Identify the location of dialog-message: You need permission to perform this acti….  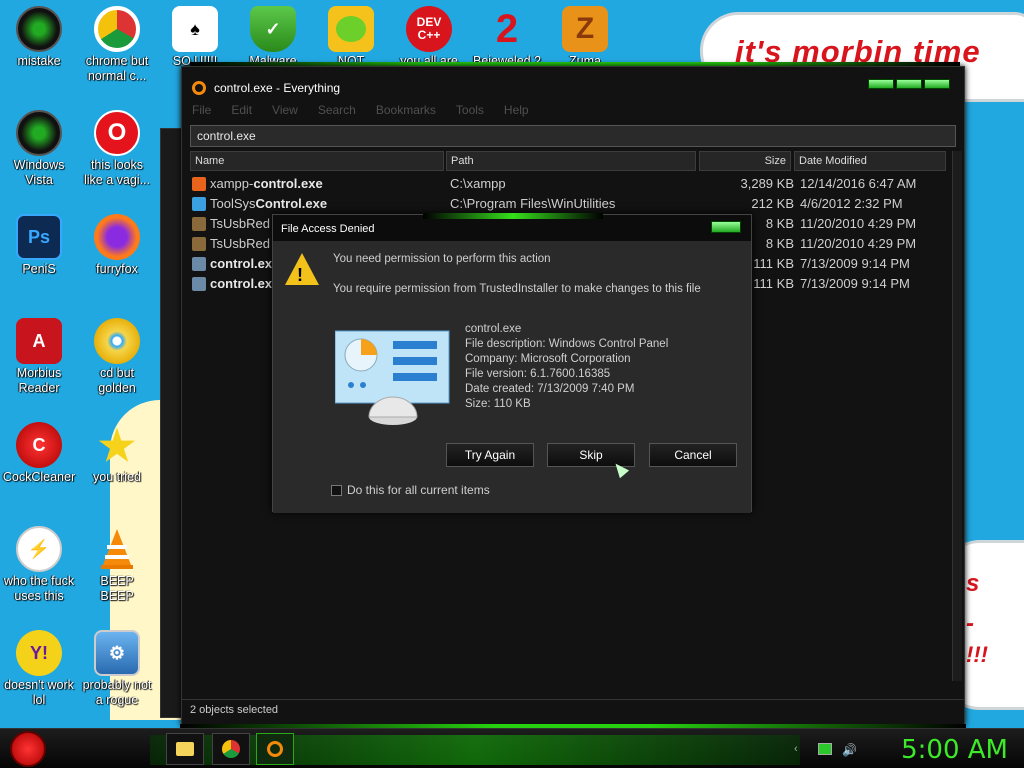
(442, 259).